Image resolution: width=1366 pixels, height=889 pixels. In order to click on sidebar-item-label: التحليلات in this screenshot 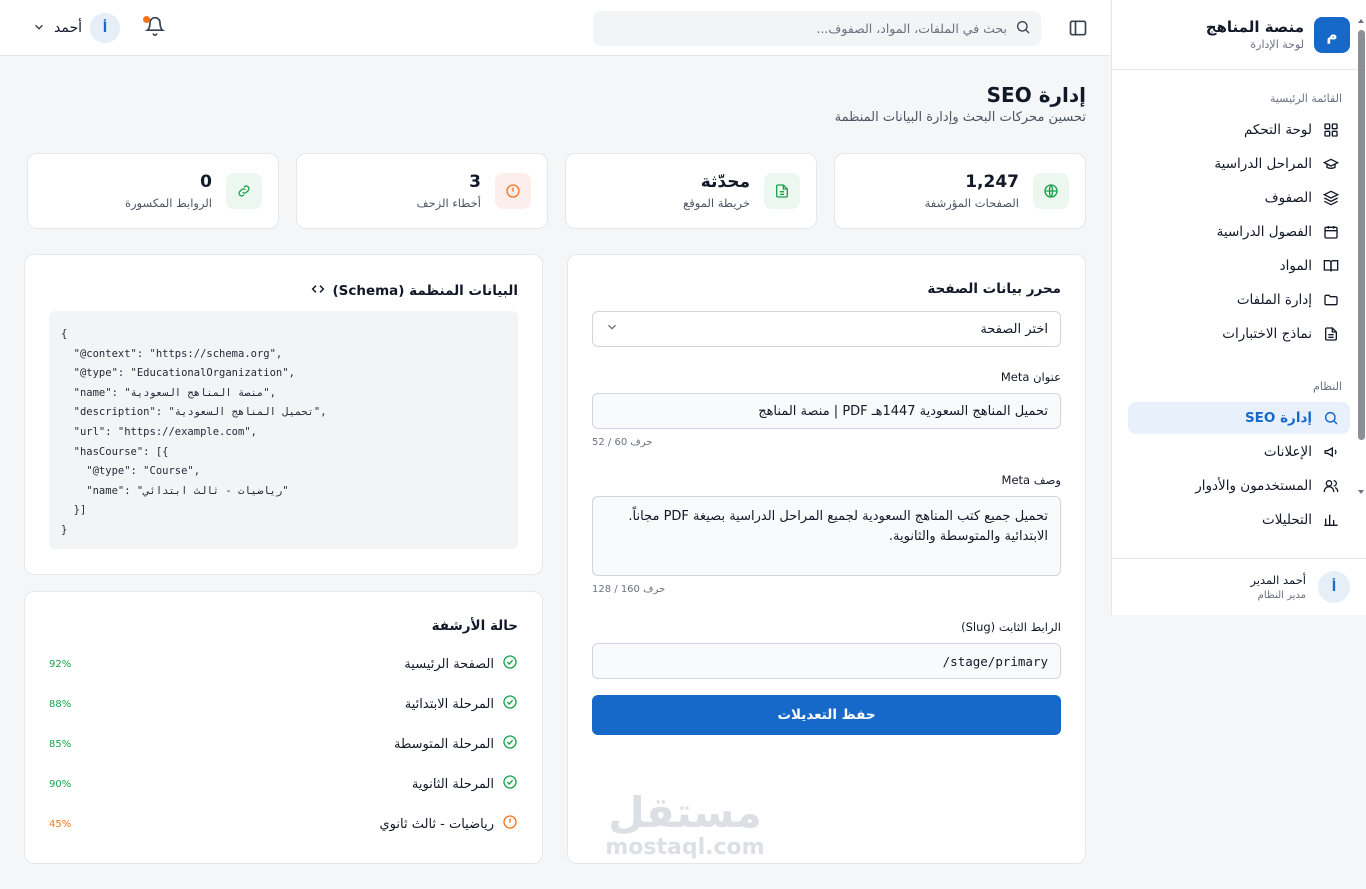, I will do `click(1287, 520)`.